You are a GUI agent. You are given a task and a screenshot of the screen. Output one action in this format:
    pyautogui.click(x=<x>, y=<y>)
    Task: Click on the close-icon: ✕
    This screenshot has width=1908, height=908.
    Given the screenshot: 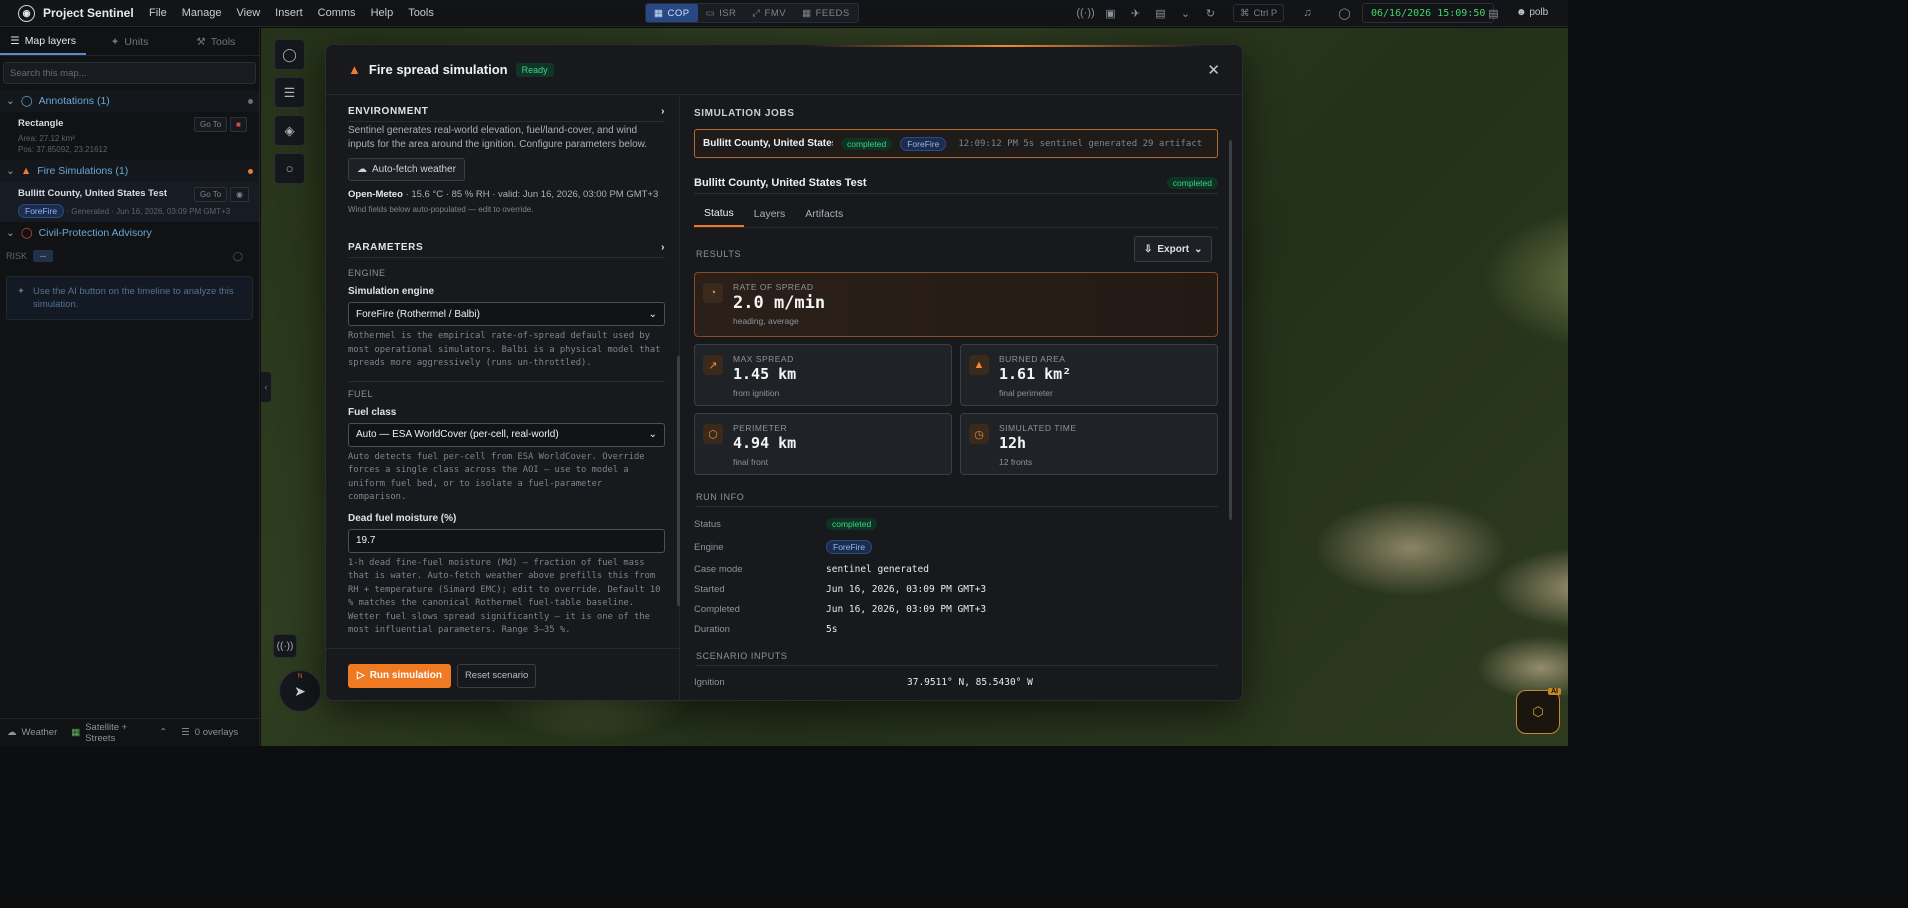 What is the action you would take?
    pyautogui.click(x=1213, y=70)
    